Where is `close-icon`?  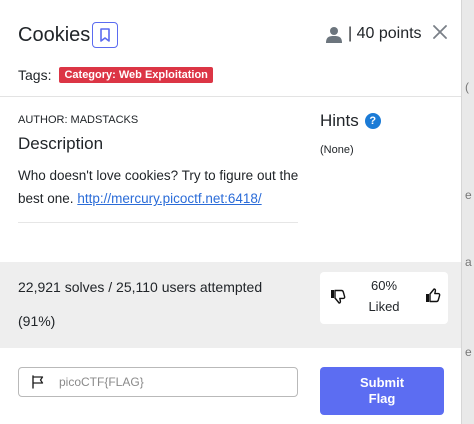 close-icon is located at coordinates (440, 32).